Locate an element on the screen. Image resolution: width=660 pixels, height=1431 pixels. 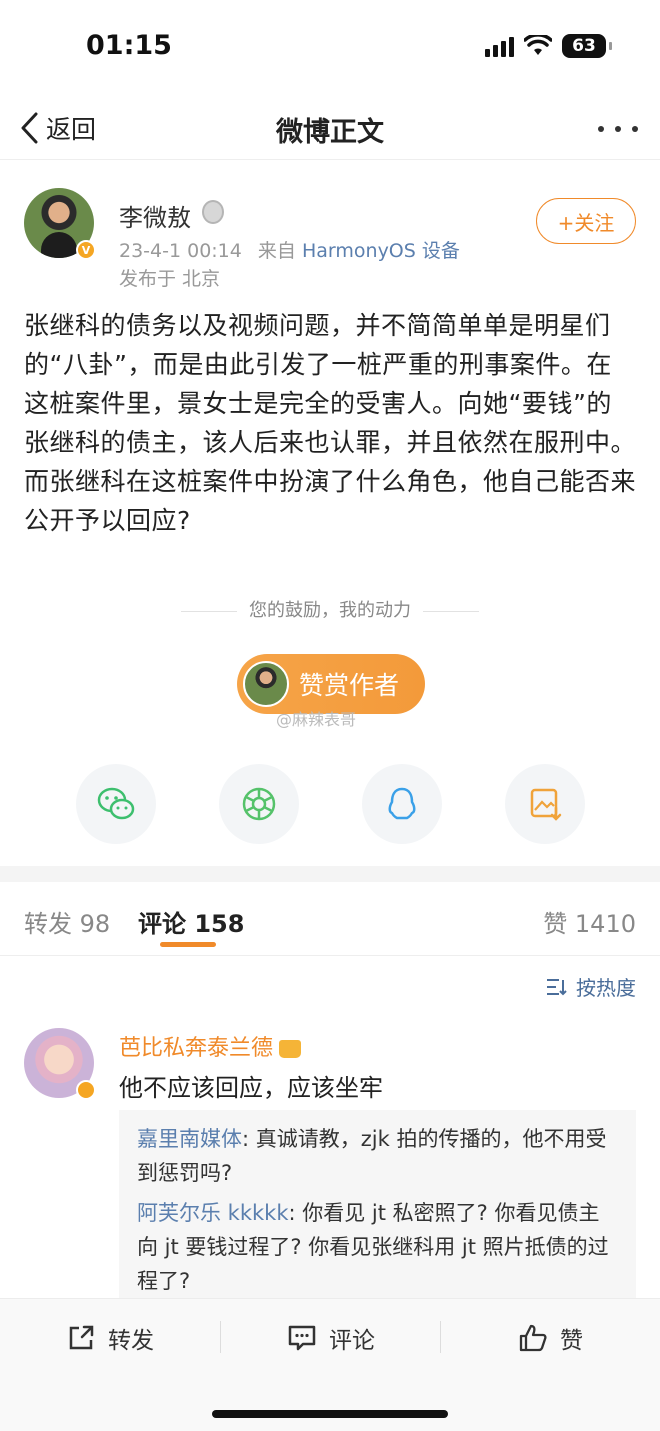
crown-icon is located at coordinates (290, 1049).